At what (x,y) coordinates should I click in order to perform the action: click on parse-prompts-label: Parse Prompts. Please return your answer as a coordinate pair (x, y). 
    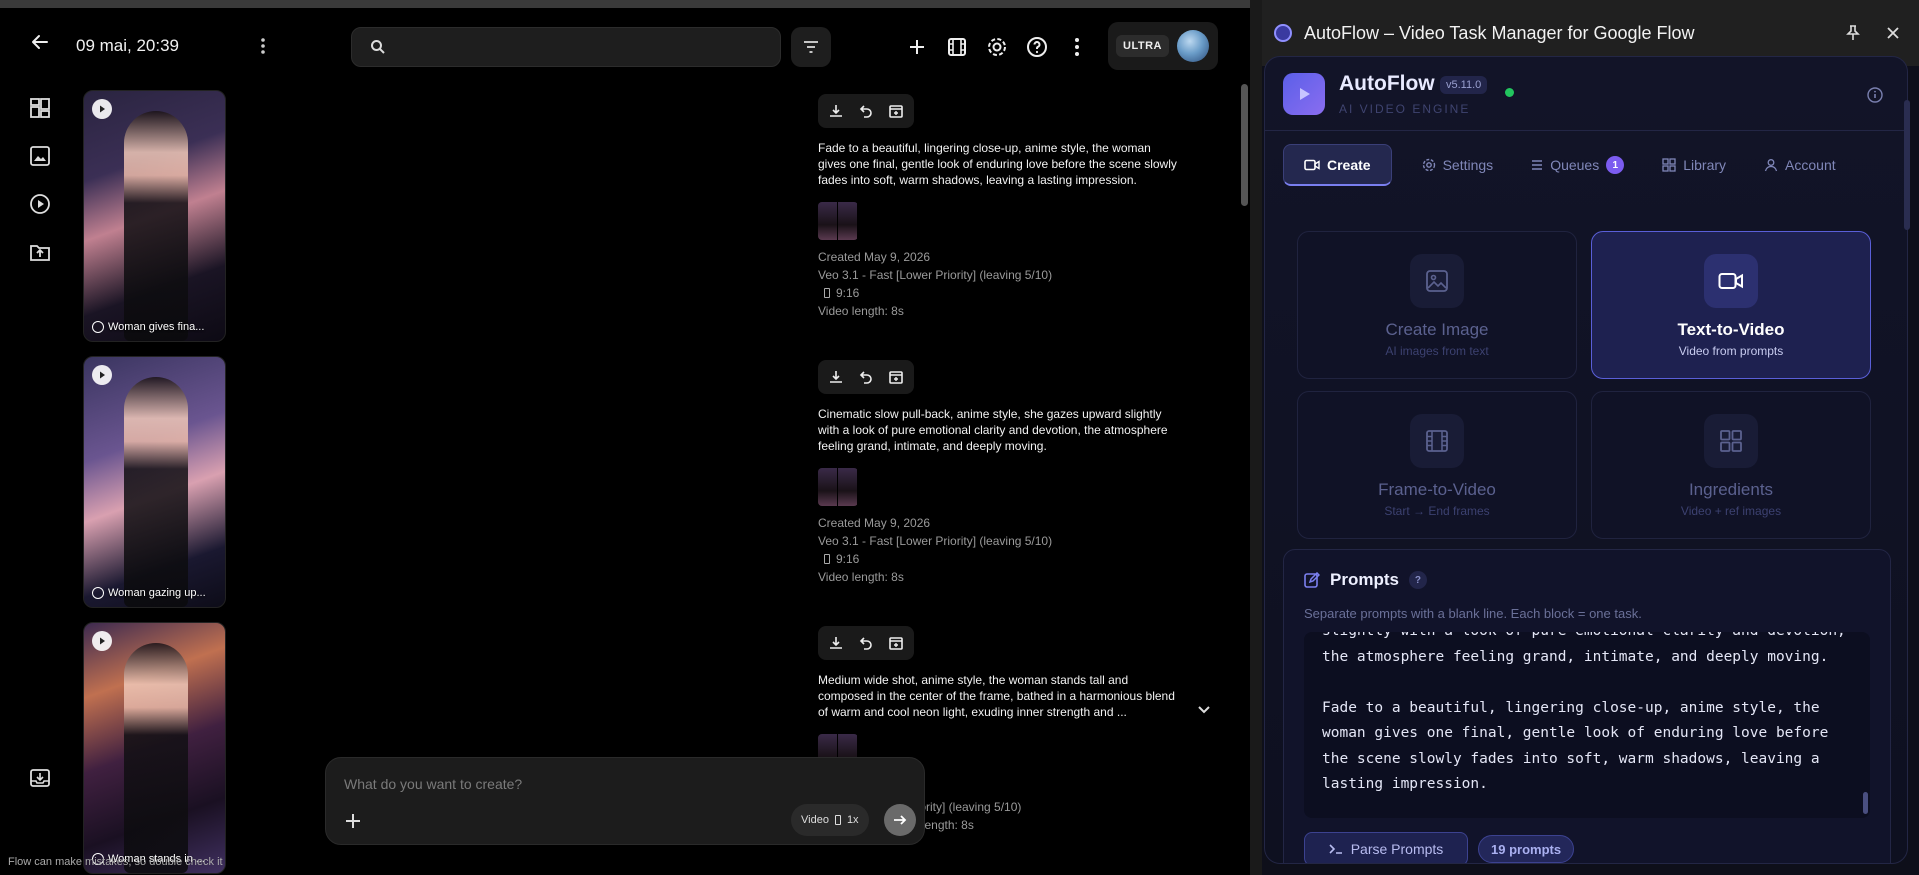
    Looking at the image, I should click on (1397, 849).